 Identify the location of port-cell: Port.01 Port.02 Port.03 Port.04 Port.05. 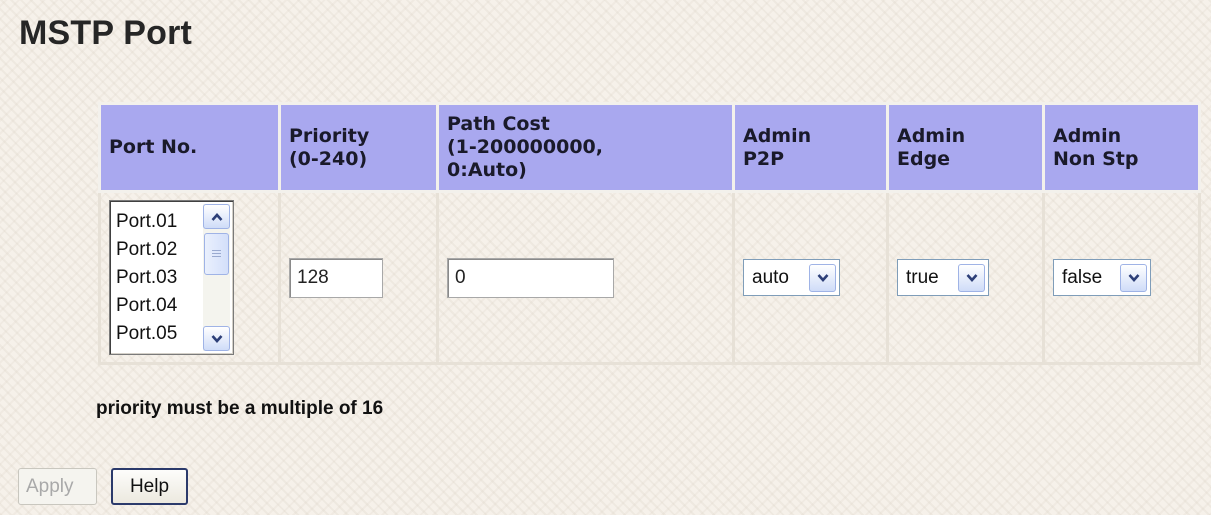
(189, 277).